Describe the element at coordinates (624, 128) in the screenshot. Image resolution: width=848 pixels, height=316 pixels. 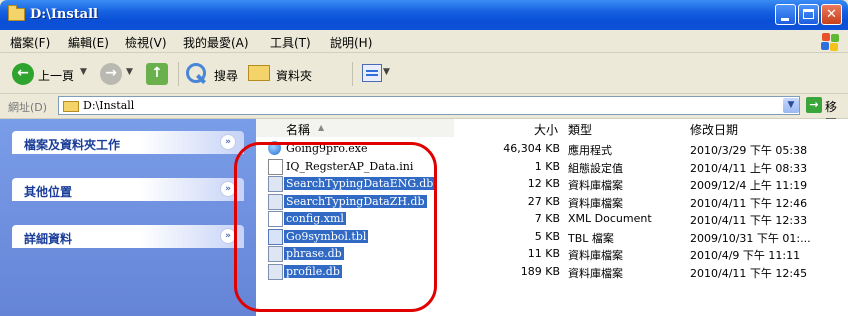
I see `column-header-type: 類型` at that location.